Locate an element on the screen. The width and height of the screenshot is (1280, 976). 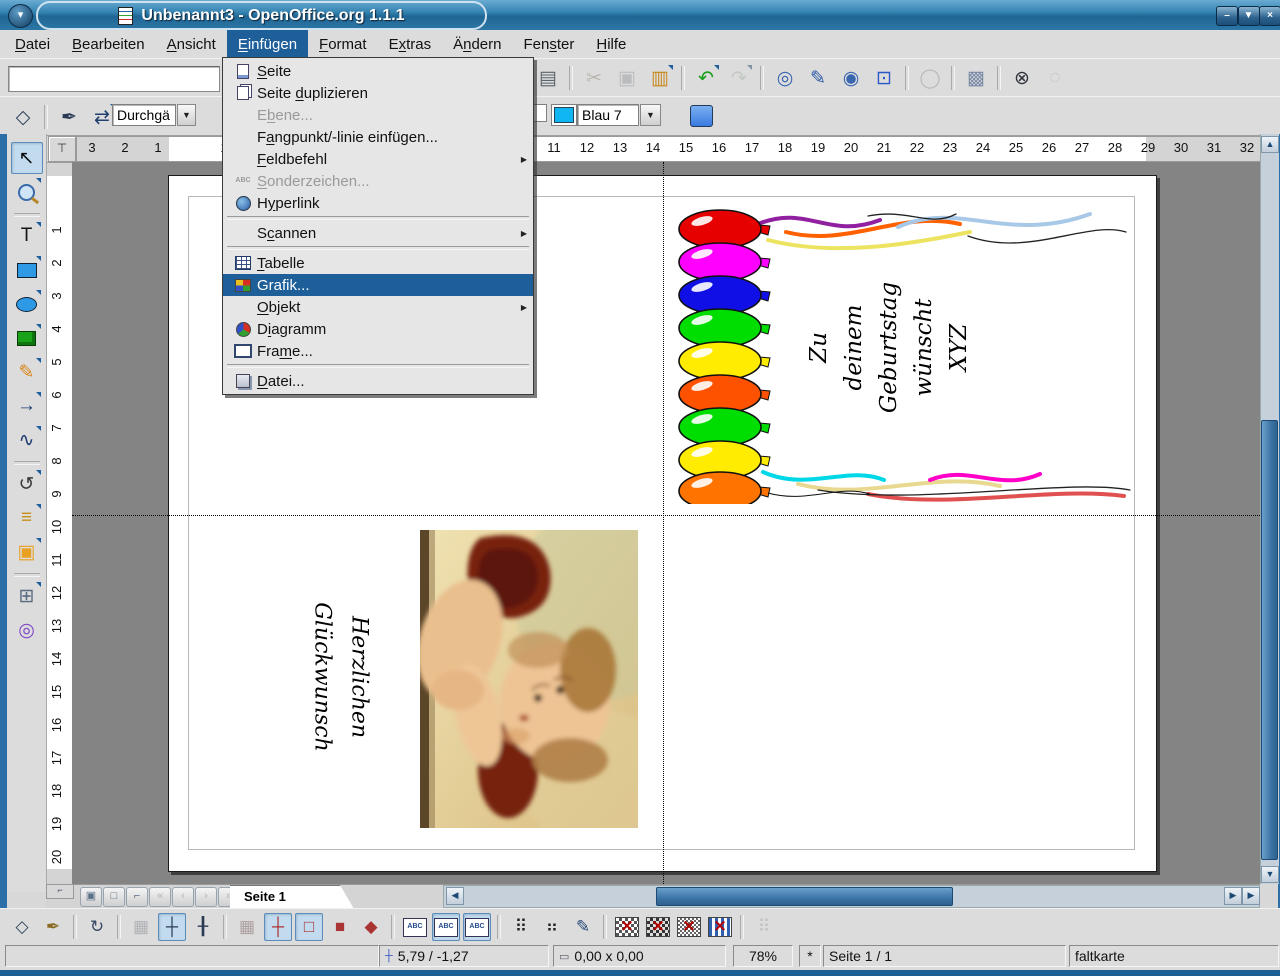
undo-dropdown-arrow is located at coordinates (716, 67).